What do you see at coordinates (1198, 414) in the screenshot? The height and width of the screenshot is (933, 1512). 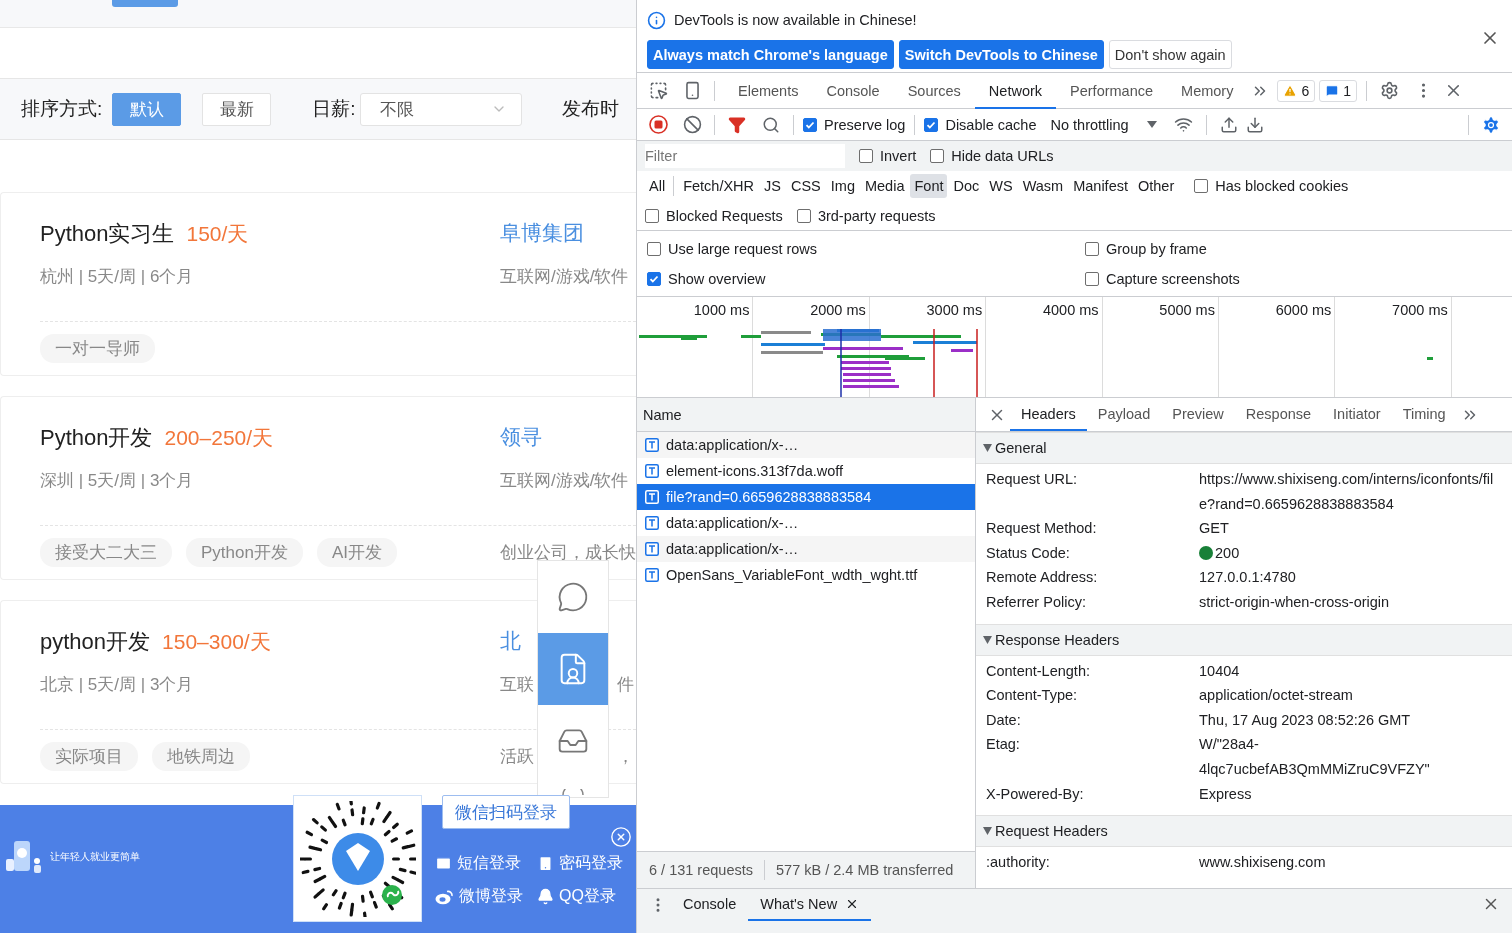 I see `detail-tab: Preview` at bounding box center [1198, 414].